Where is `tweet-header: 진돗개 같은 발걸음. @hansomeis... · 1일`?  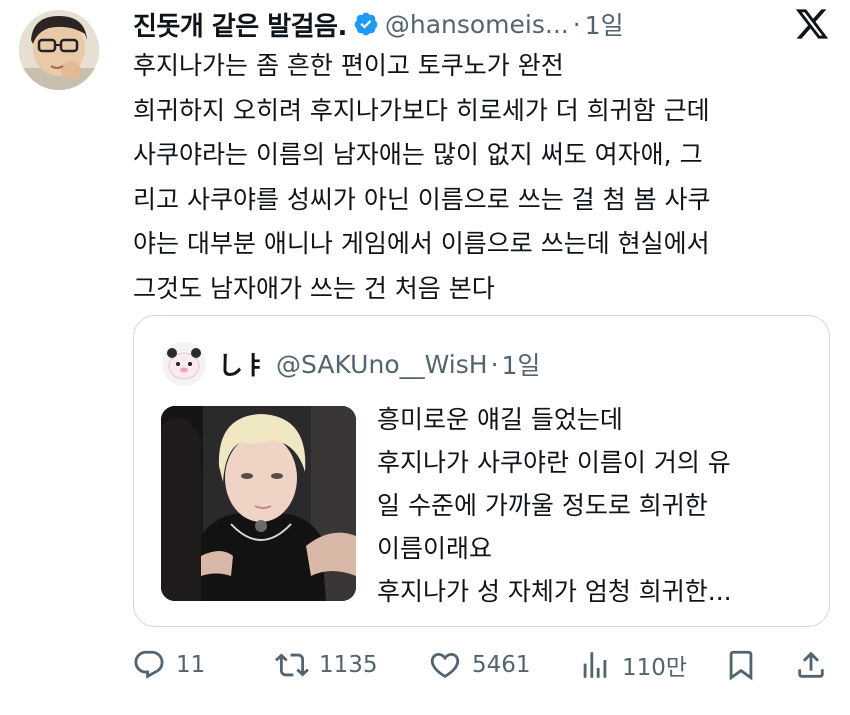 tweet-header: 진돗개 같은 발걸음. @hansomeis... · 1일 is located at coordinates (481, 24).